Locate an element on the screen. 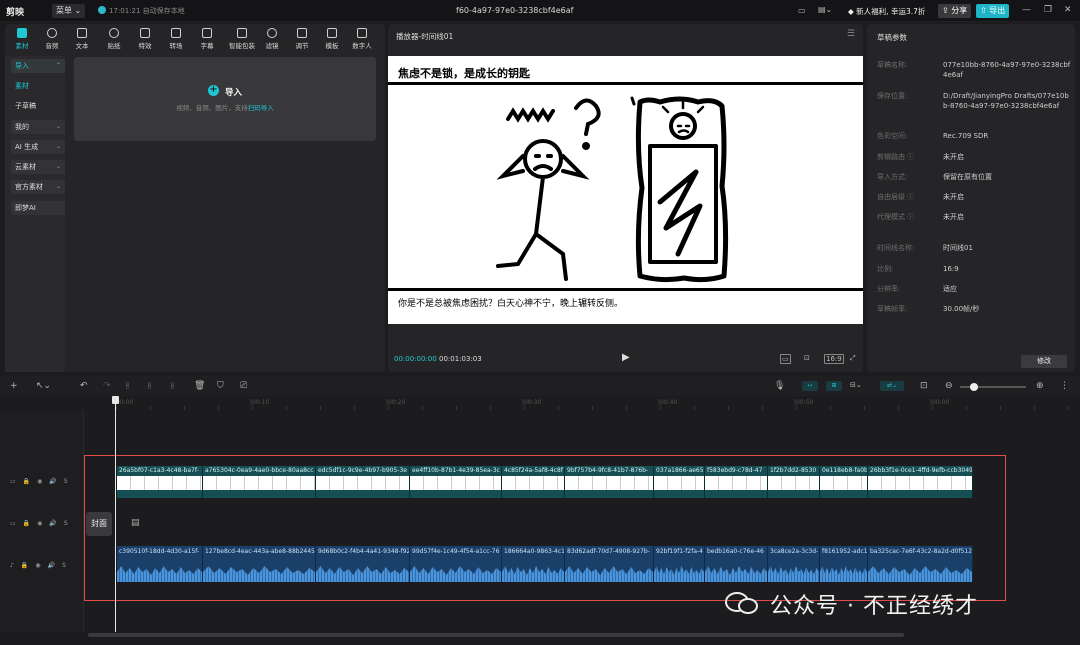 The height and width of the screenshot is (645, 1080). divider is located at coordinates (625, 83).